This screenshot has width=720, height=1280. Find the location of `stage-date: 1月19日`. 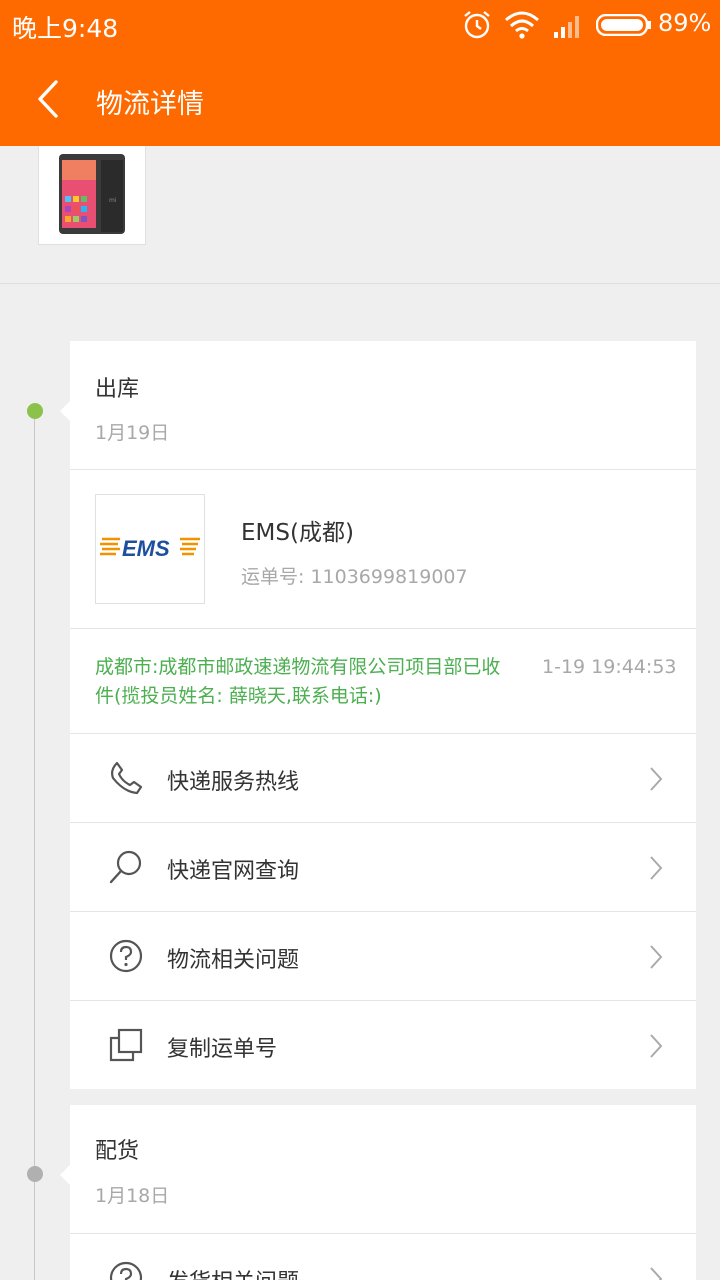

stage-date: 1月19日 is located at coordinates (132, 433).